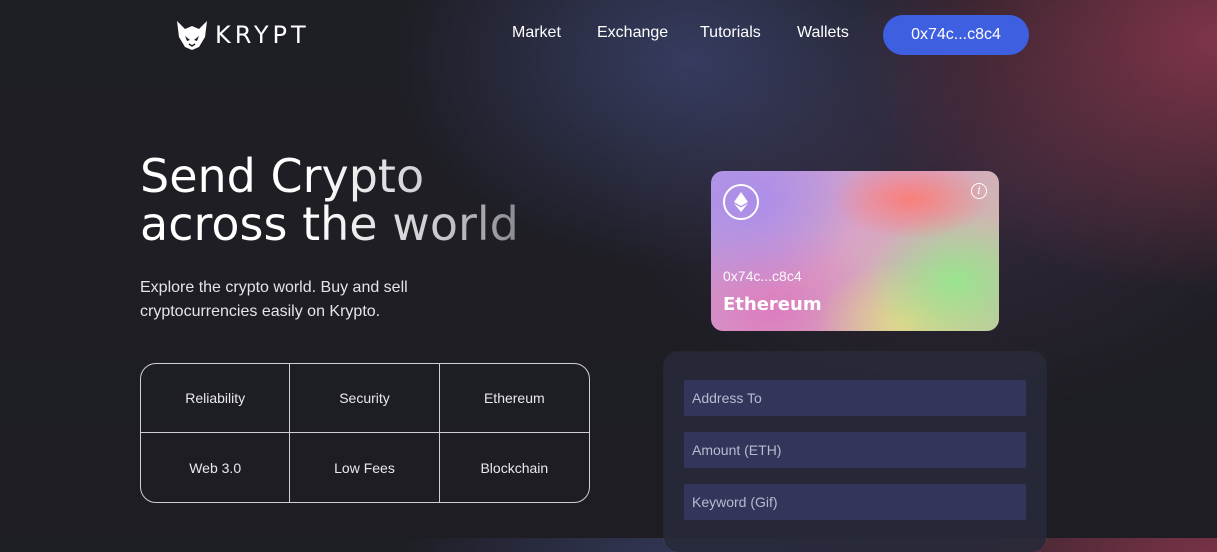 Image resolution: width=1217 pixels, height=552 pixels. Describe the element at coordinates (772, 304) in the screenshot. I see `card-network: Ethereum` at that location.